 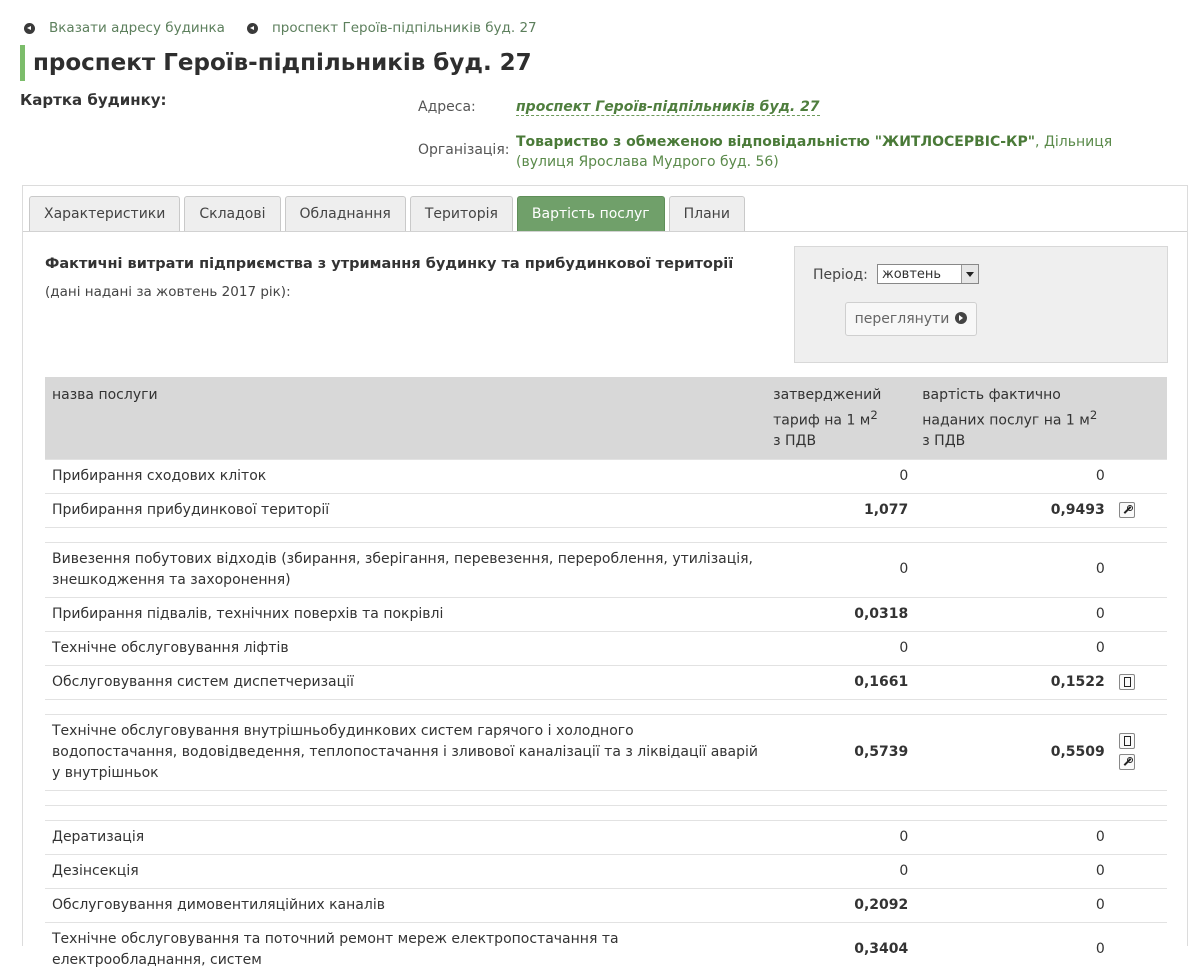 I want to click on tab-plans: Плани, so click(x=706, y=213).